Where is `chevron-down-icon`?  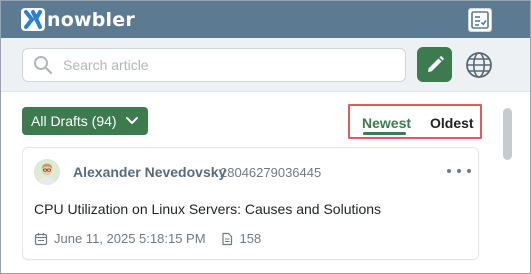 chevron-down-icon is located at coordinates (132, 120).